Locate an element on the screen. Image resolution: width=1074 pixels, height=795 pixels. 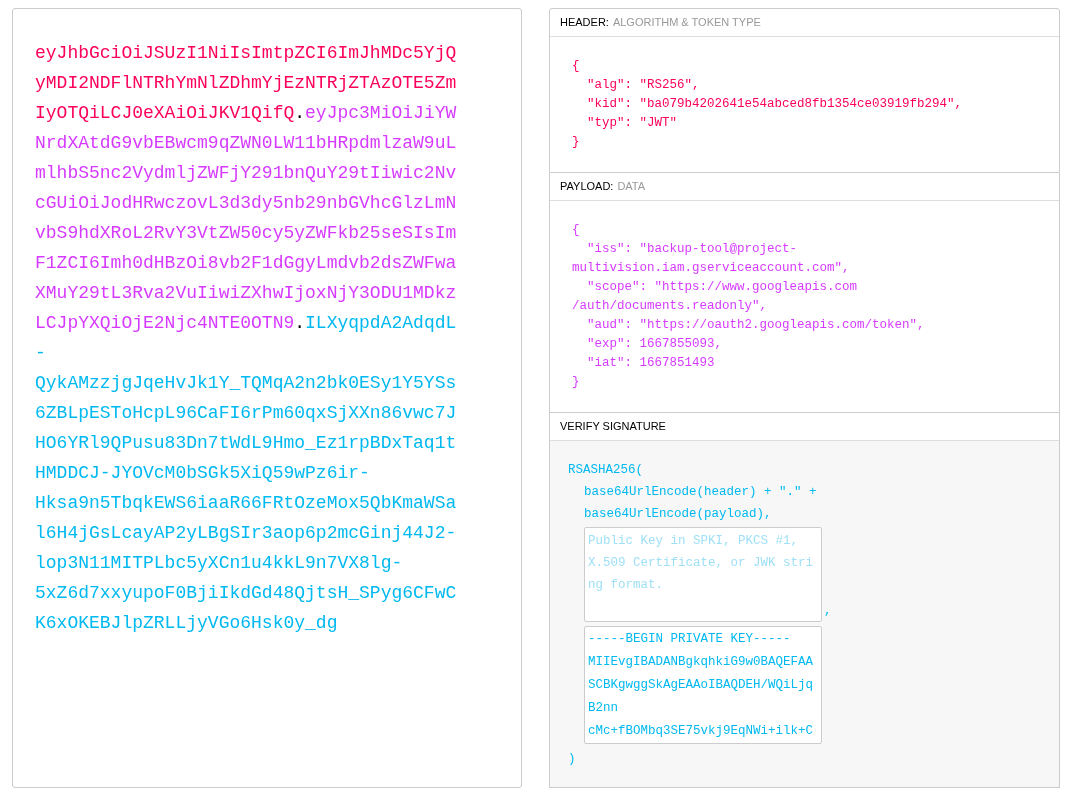
code-line: base64UrlEncode(payload), is located at coordinates (678, 514).